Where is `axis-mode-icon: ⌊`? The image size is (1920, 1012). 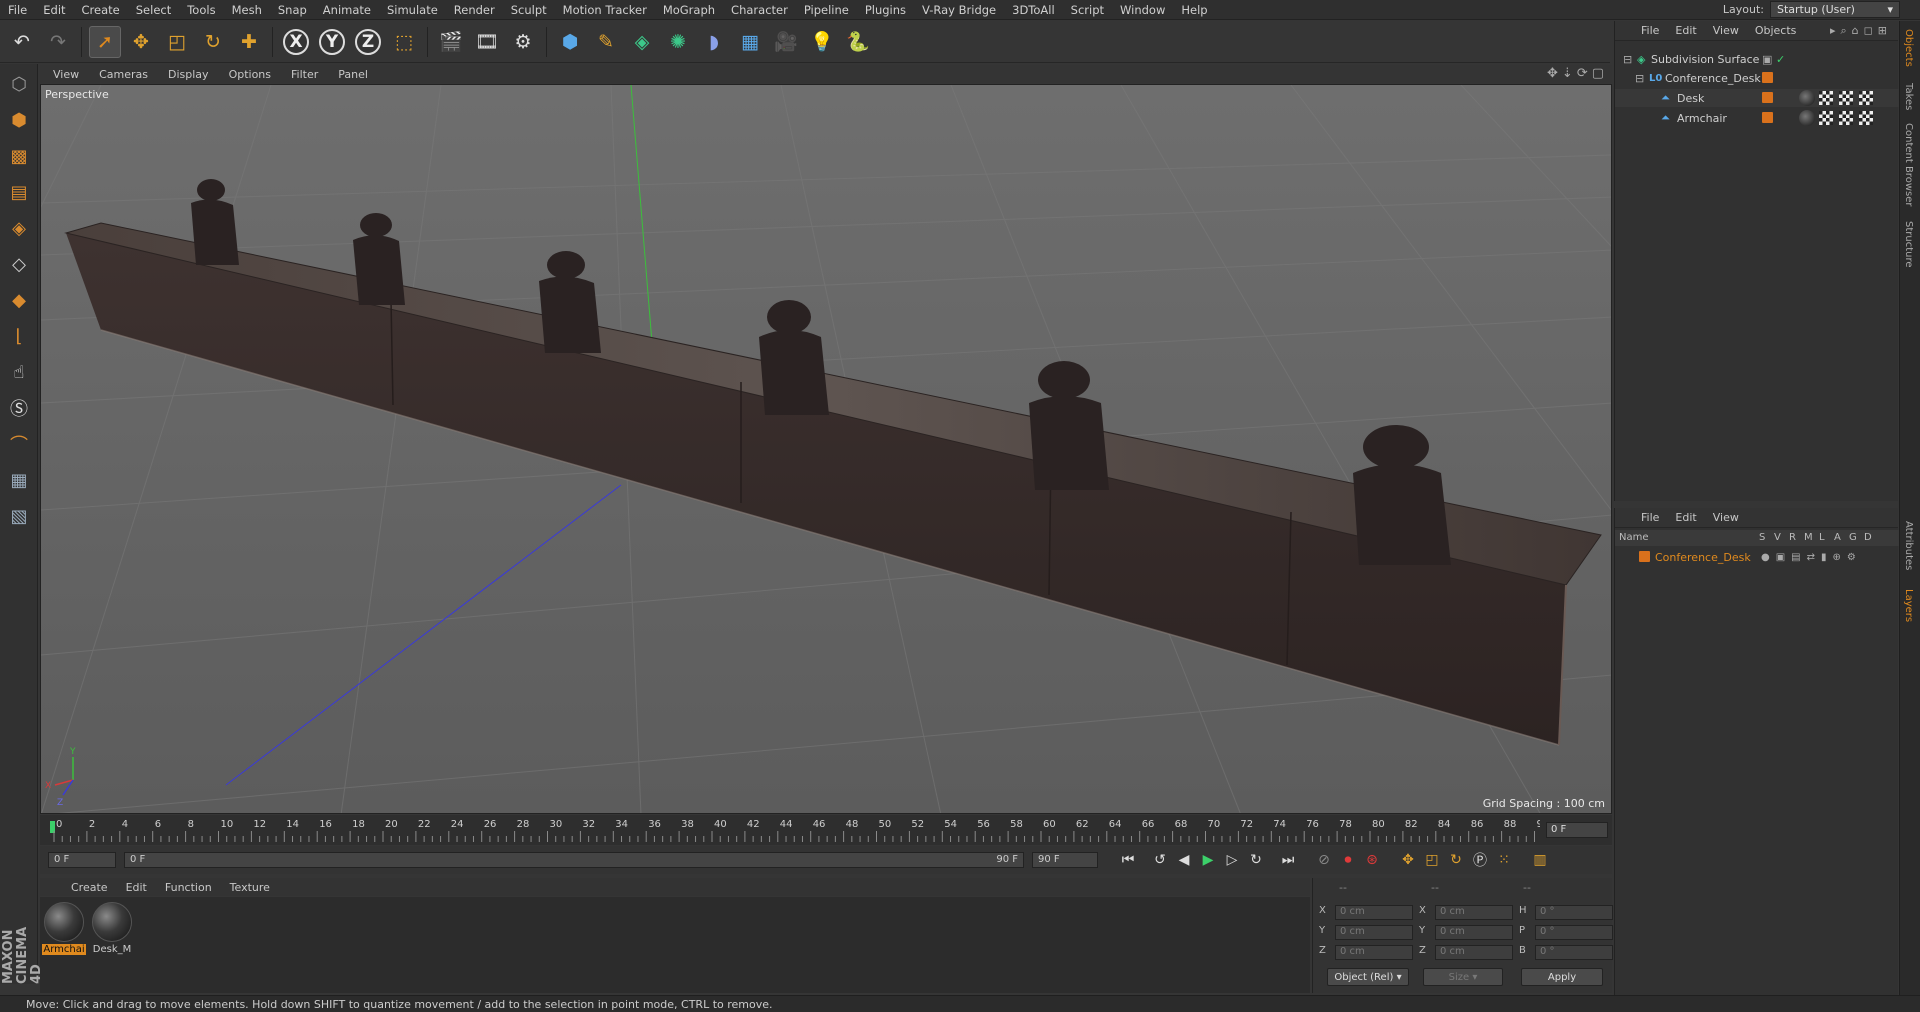 axis-mode-icon: ⌊ is located at coordinates (19, 336).